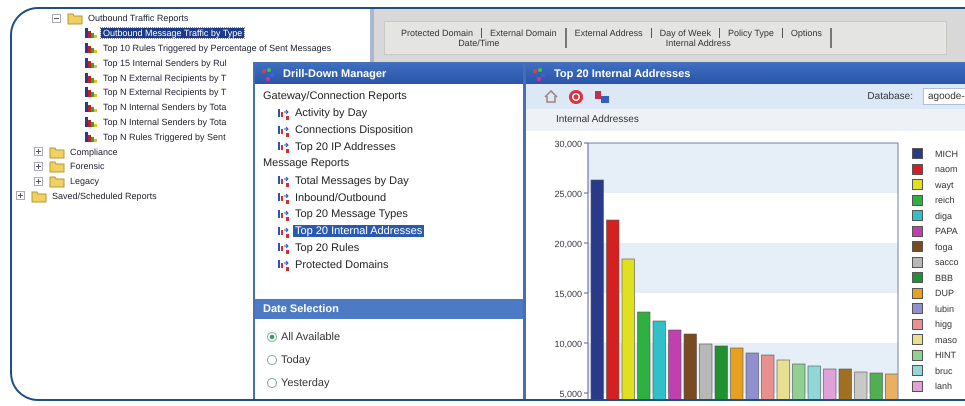  Describe the element at coordinates (568, 244) in the screenshot. I see `axis-tick-label: 20,000` at that location.